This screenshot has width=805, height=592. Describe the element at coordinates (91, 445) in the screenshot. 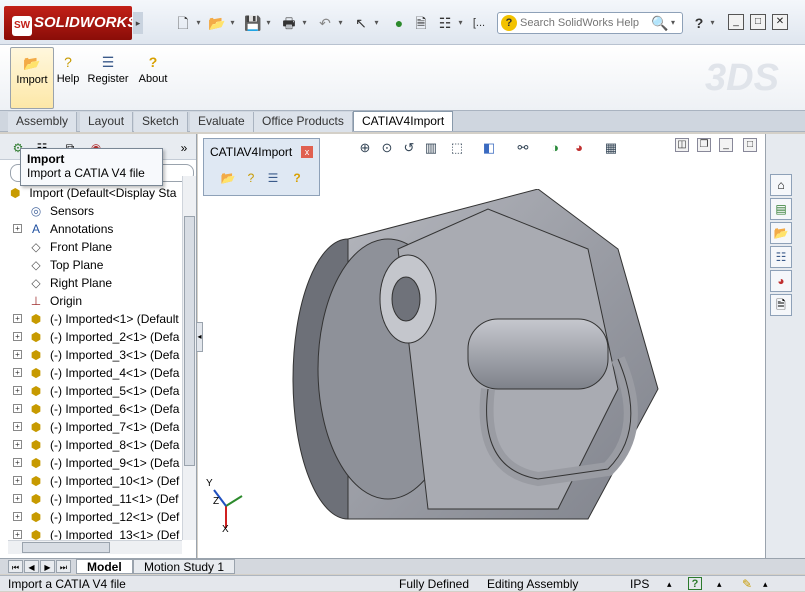

I see `tree-item: + ⬢ (-) Imported_8<1> (Defa` at that location.